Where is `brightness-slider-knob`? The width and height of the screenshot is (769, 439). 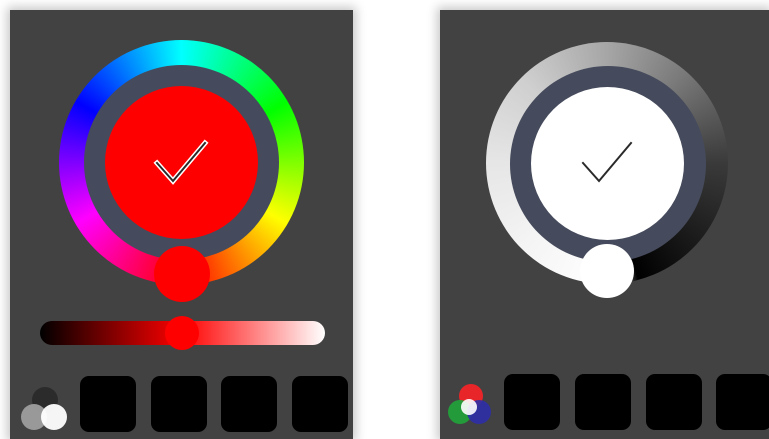
brightness-slider-knob is located at coordinates (182, 333).